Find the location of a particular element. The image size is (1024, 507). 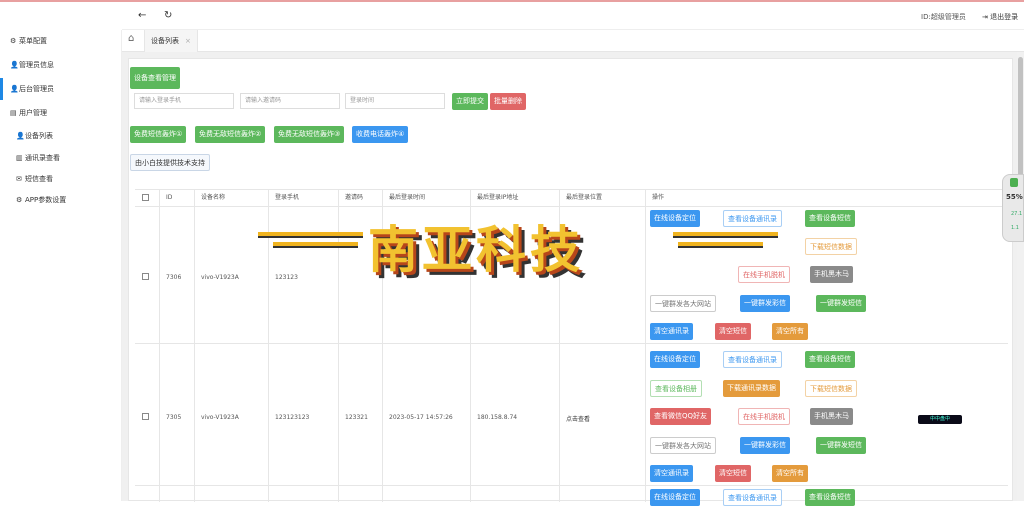

header-last-login-location: 最后登录位置 is located at coordinates (584, 197).